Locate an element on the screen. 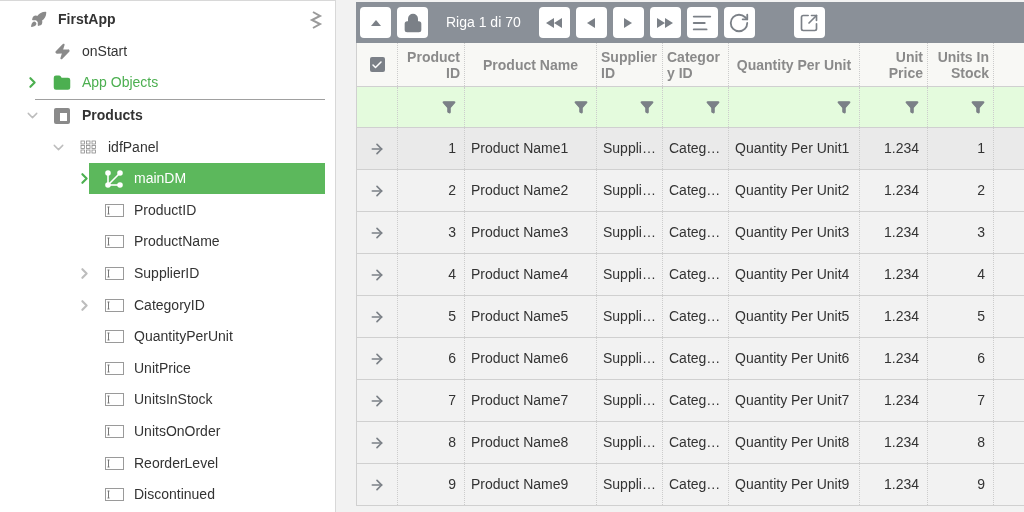  folder-icon is located at coordinates (62, 83).